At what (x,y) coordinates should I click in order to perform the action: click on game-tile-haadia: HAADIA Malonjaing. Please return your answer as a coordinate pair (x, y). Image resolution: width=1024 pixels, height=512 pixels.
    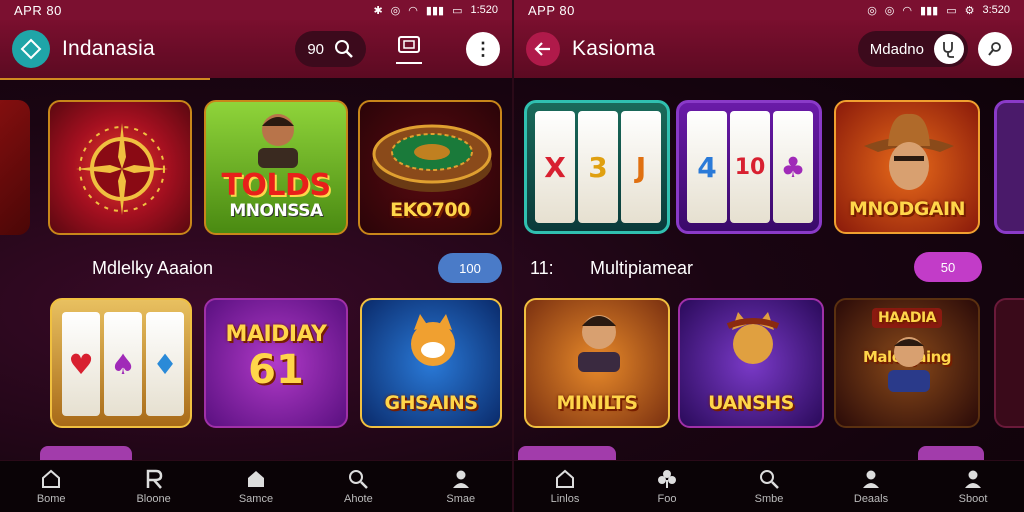
    Looking at the image, I should click on (907, 363).